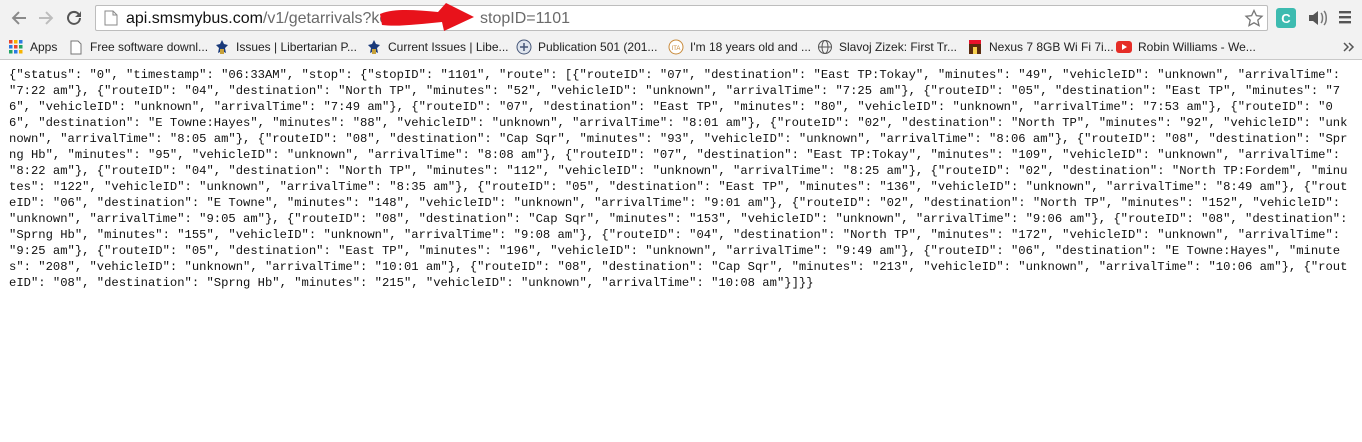  Describe the element at coordinates (524, 47) in the screenshot. I see `irs-icon` at that location.